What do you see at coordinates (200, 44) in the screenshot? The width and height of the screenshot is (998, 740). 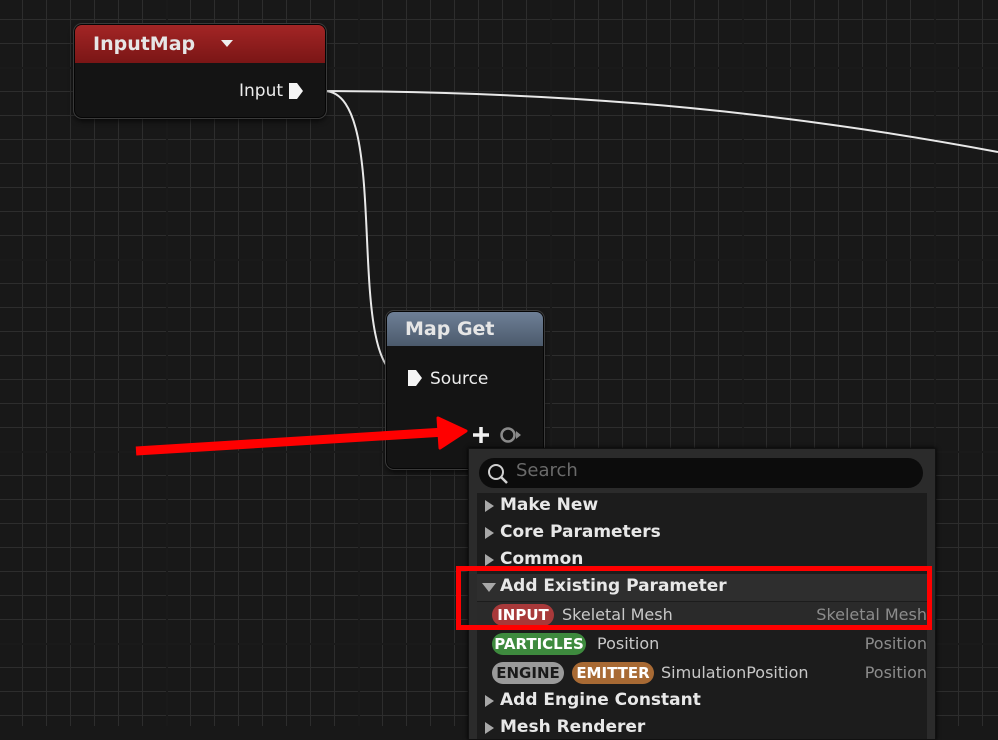 I see `inputmap-node-header: InputMap` at bounding box center [200, 44].